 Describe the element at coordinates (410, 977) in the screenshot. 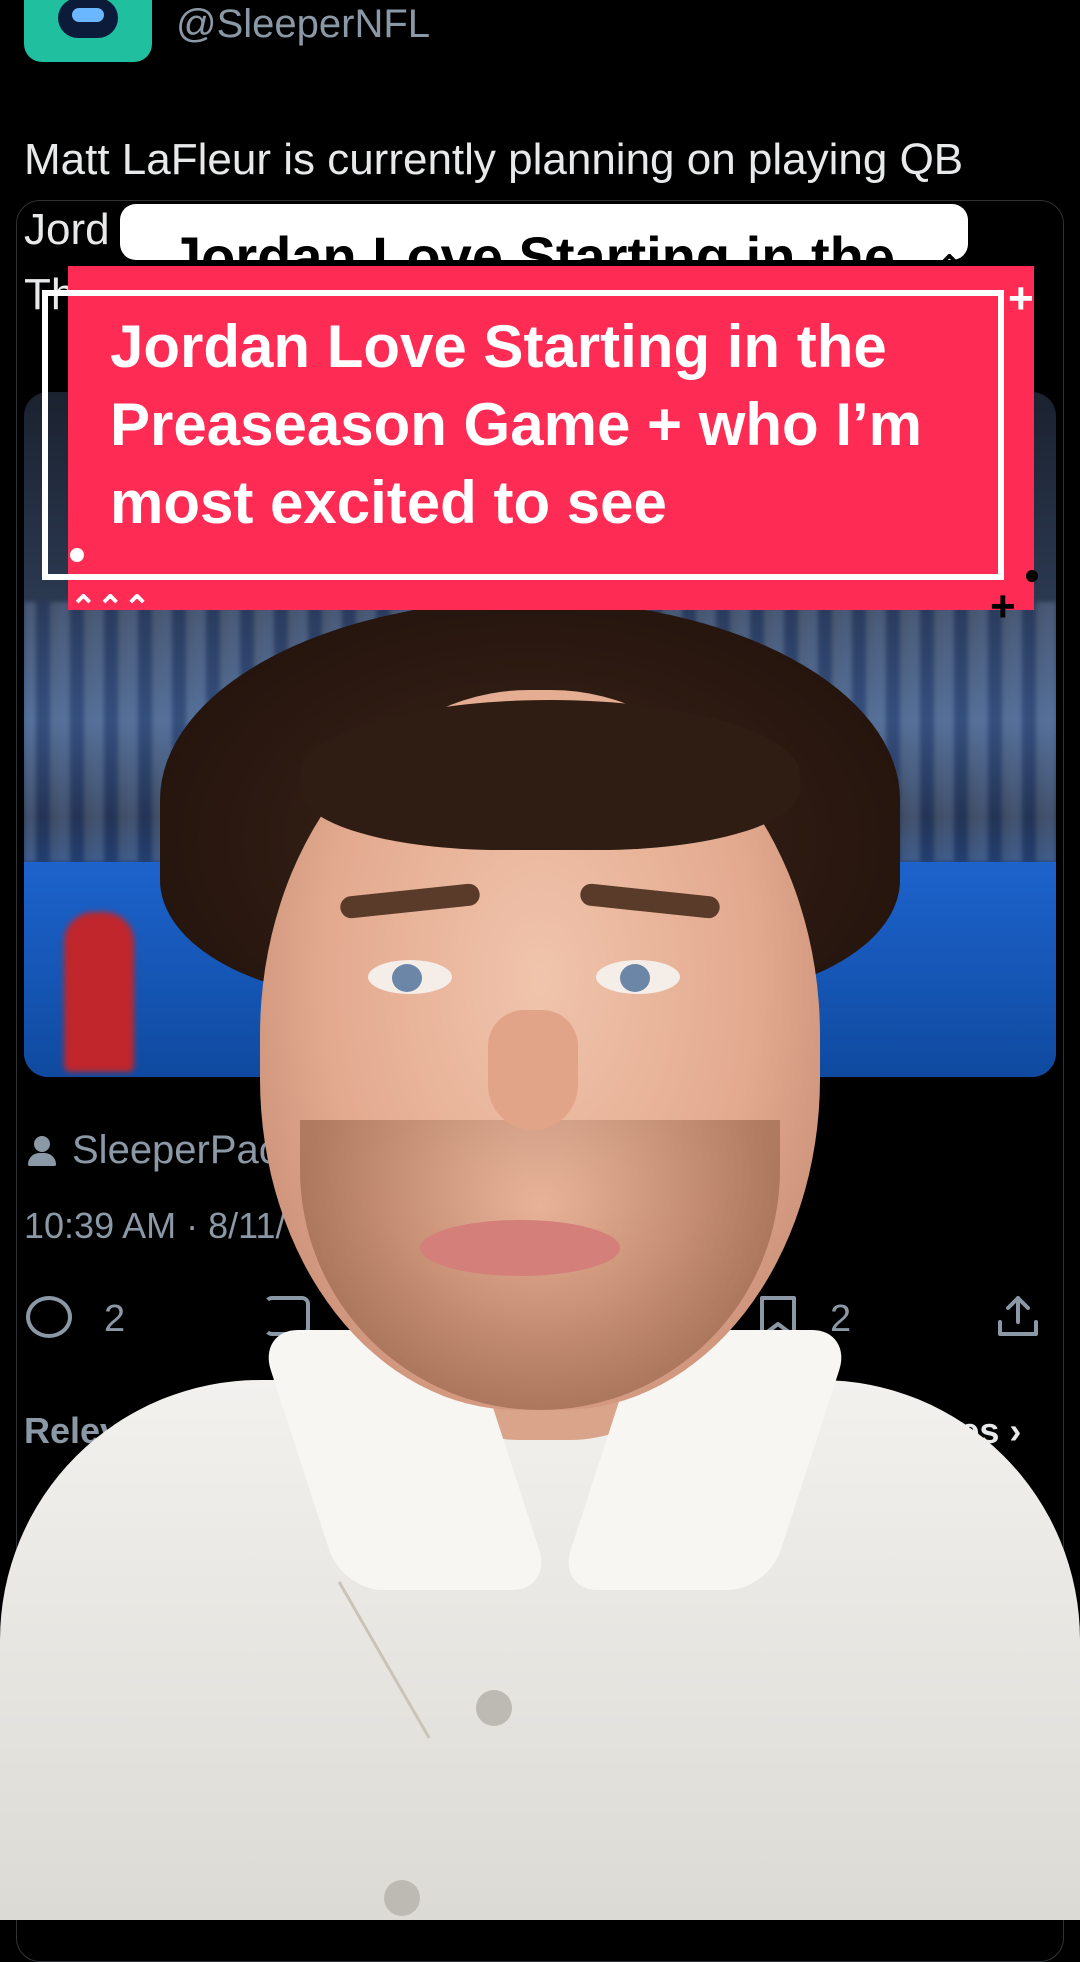

I see `eye-left` at that location.